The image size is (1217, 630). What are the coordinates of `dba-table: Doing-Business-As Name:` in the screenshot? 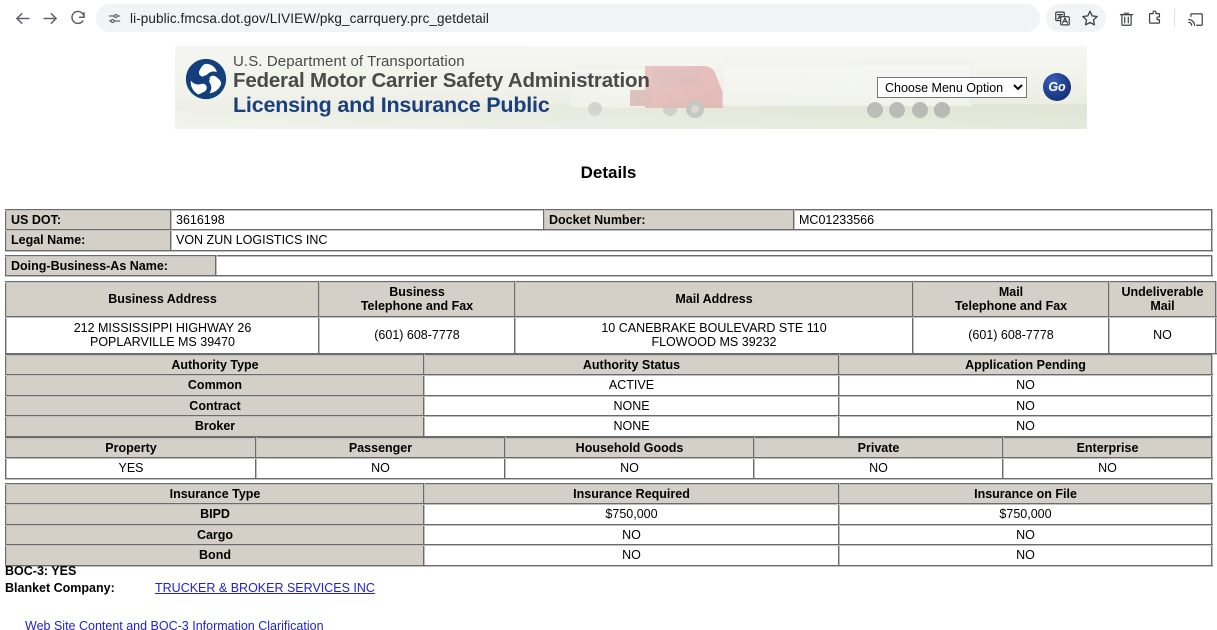 It's located at (609, 266).